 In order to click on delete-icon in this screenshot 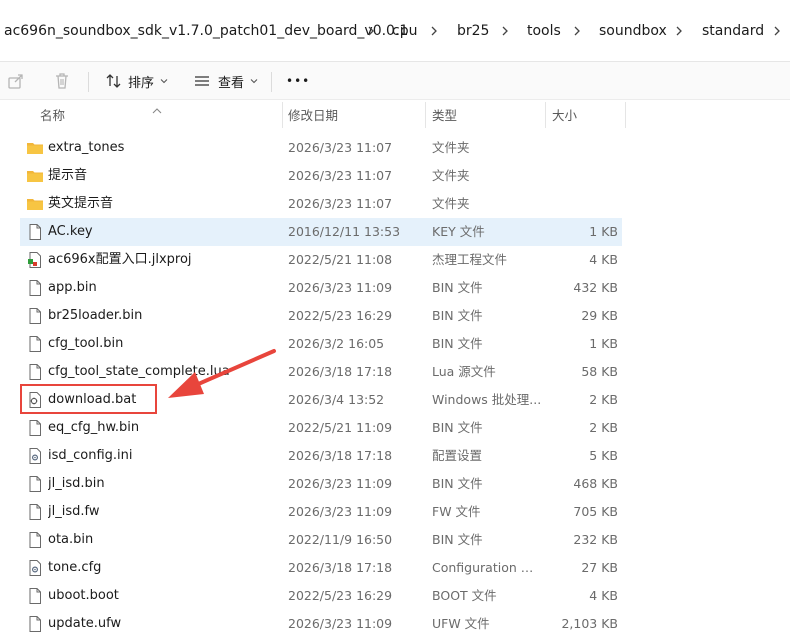, I will do `click(62, 81)`.